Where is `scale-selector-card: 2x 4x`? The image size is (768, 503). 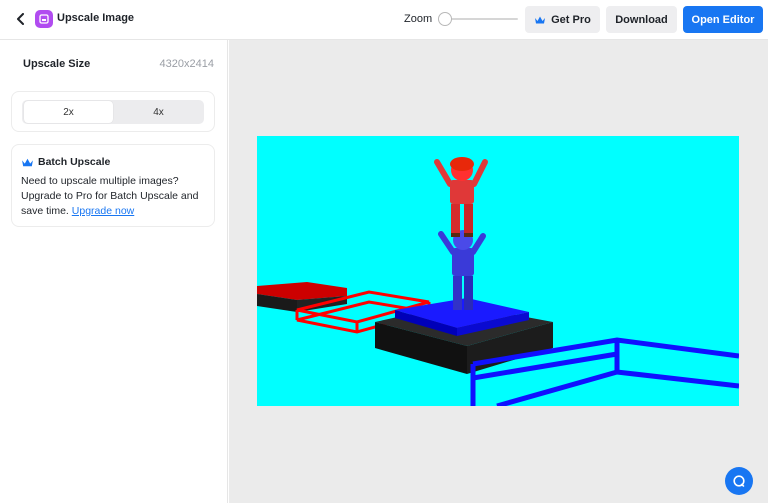
scale-selector-card: 2x 4x is located at coordinates (113, 111).